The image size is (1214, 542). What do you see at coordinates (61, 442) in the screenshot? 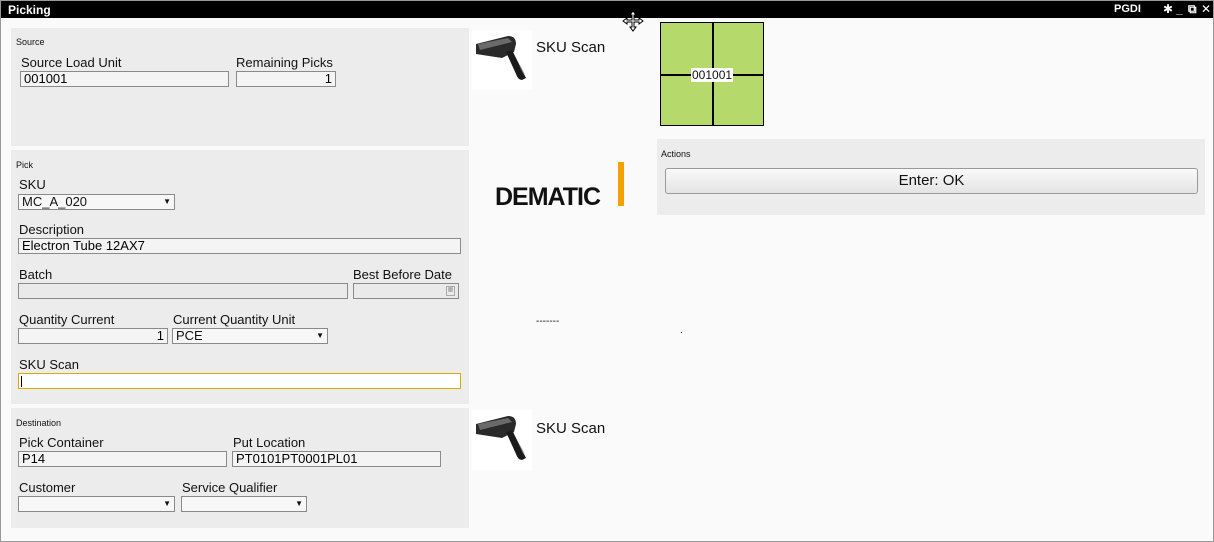
I see `pick-container-label: Pick Container` at bounding box center [61, 442].